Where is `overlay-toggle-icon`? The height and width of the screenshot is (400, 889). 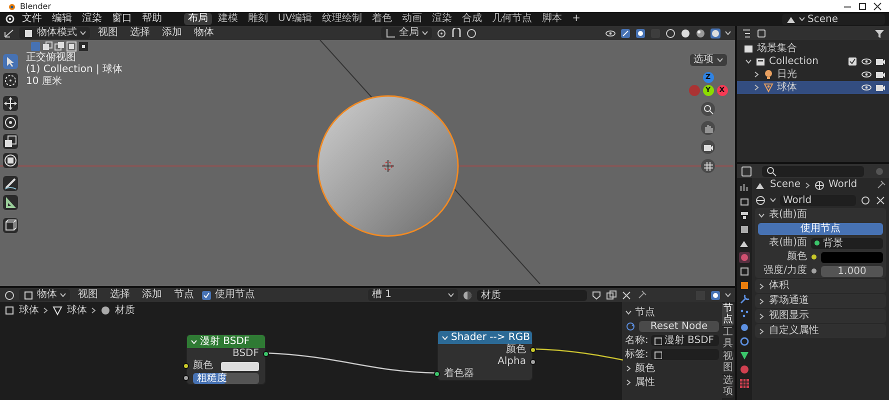
overlay-toggle-icon is located at coordinates (715, 295).